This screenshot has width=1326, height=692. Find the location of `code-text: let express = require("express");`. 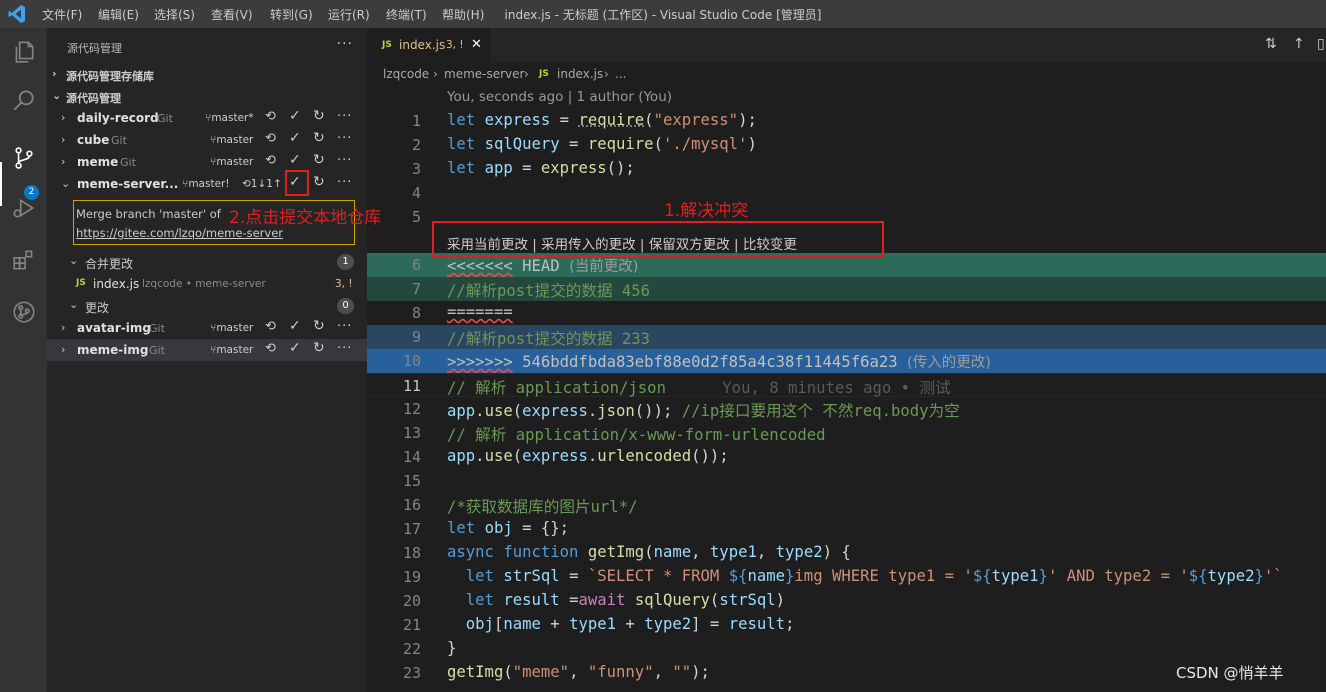

code-text: let express = require("express"); is located at coordinates (602, 120).